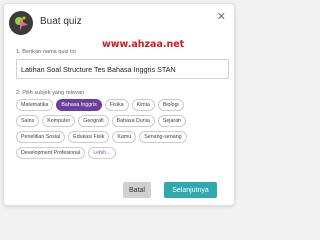 Image resolution: width=320 pixels, height=240 pixels. I want to click on subject-chip-row: Sains Komputer Geografi Bahasa Dunia Sejarah, so click(124, 121).